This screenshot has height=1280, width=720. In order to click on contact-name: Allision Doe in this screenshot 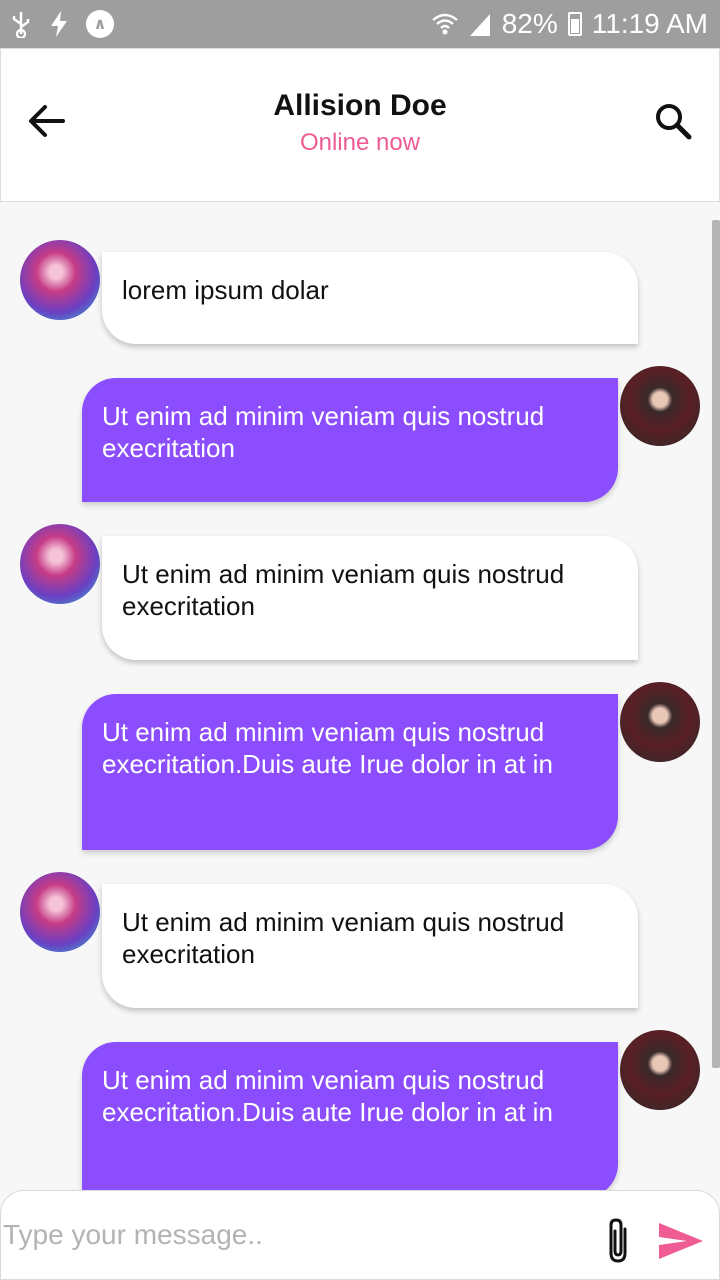, I will do `click(360, 105)`.